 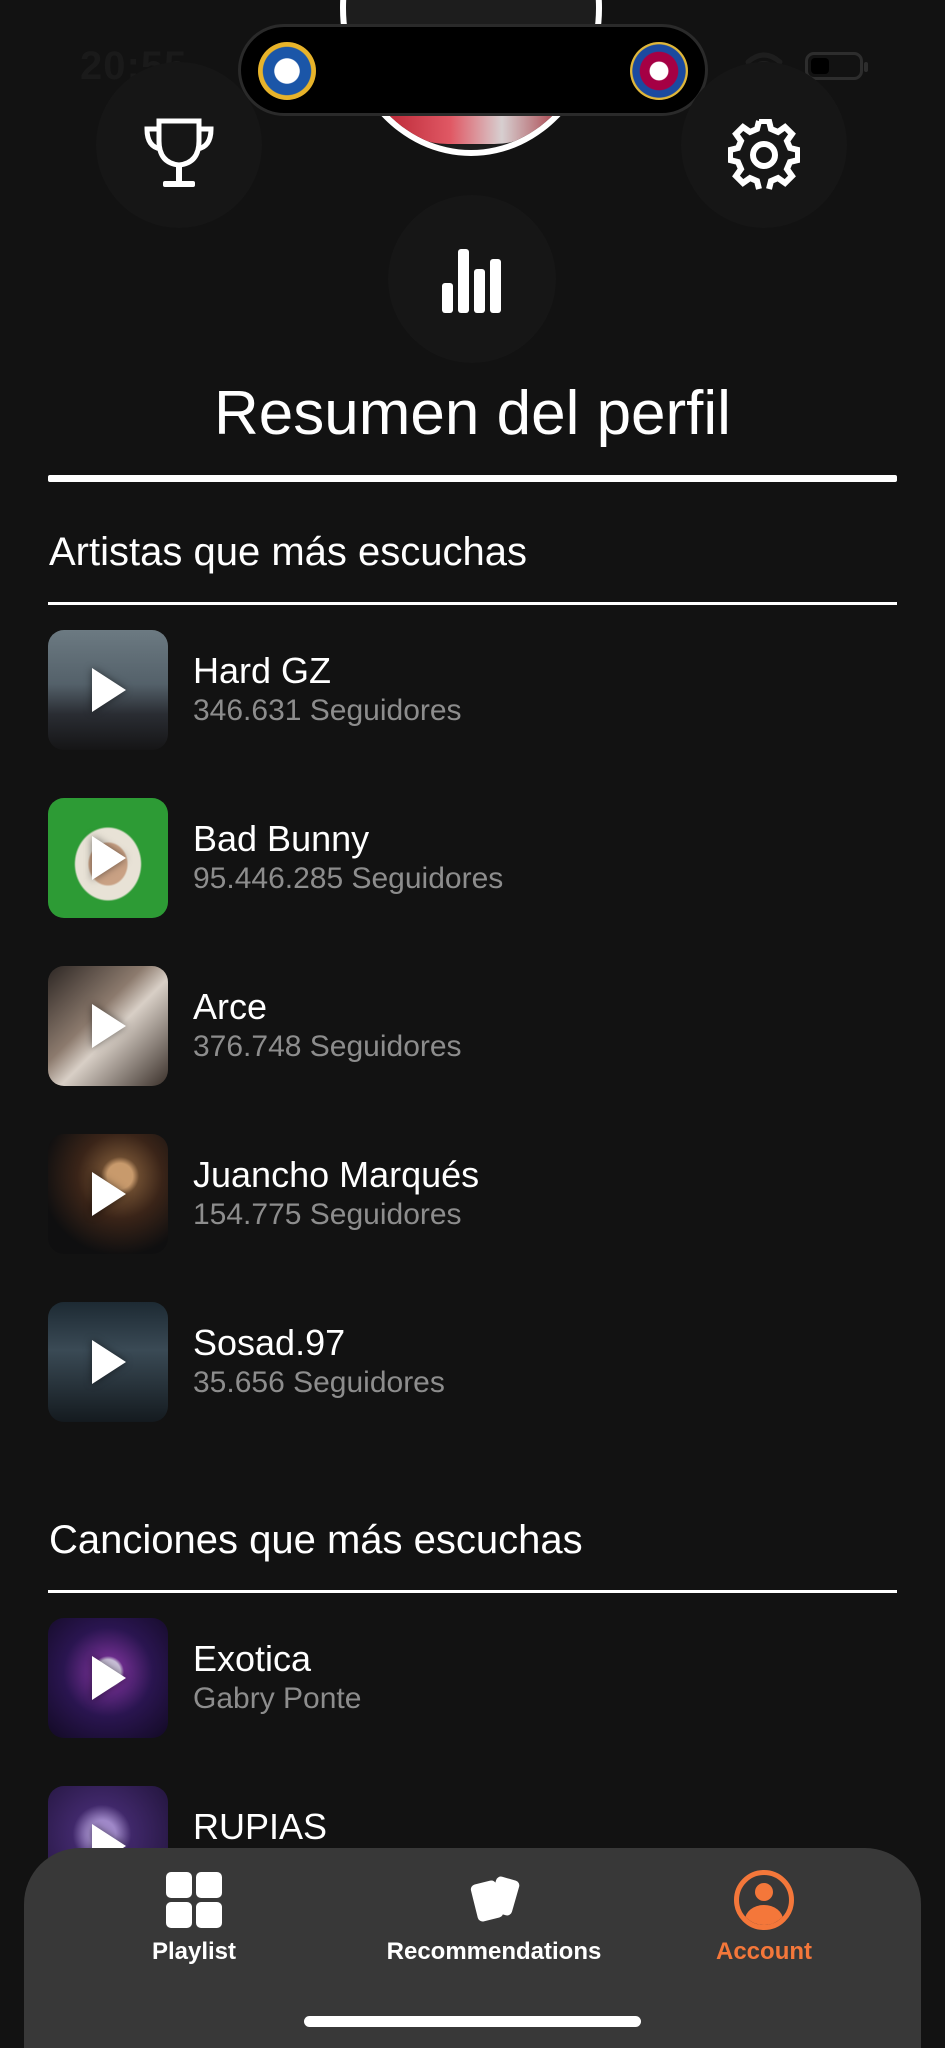 I want to click on artist-followers: 154.775 Seguidores, so click(x=327, y=1214).